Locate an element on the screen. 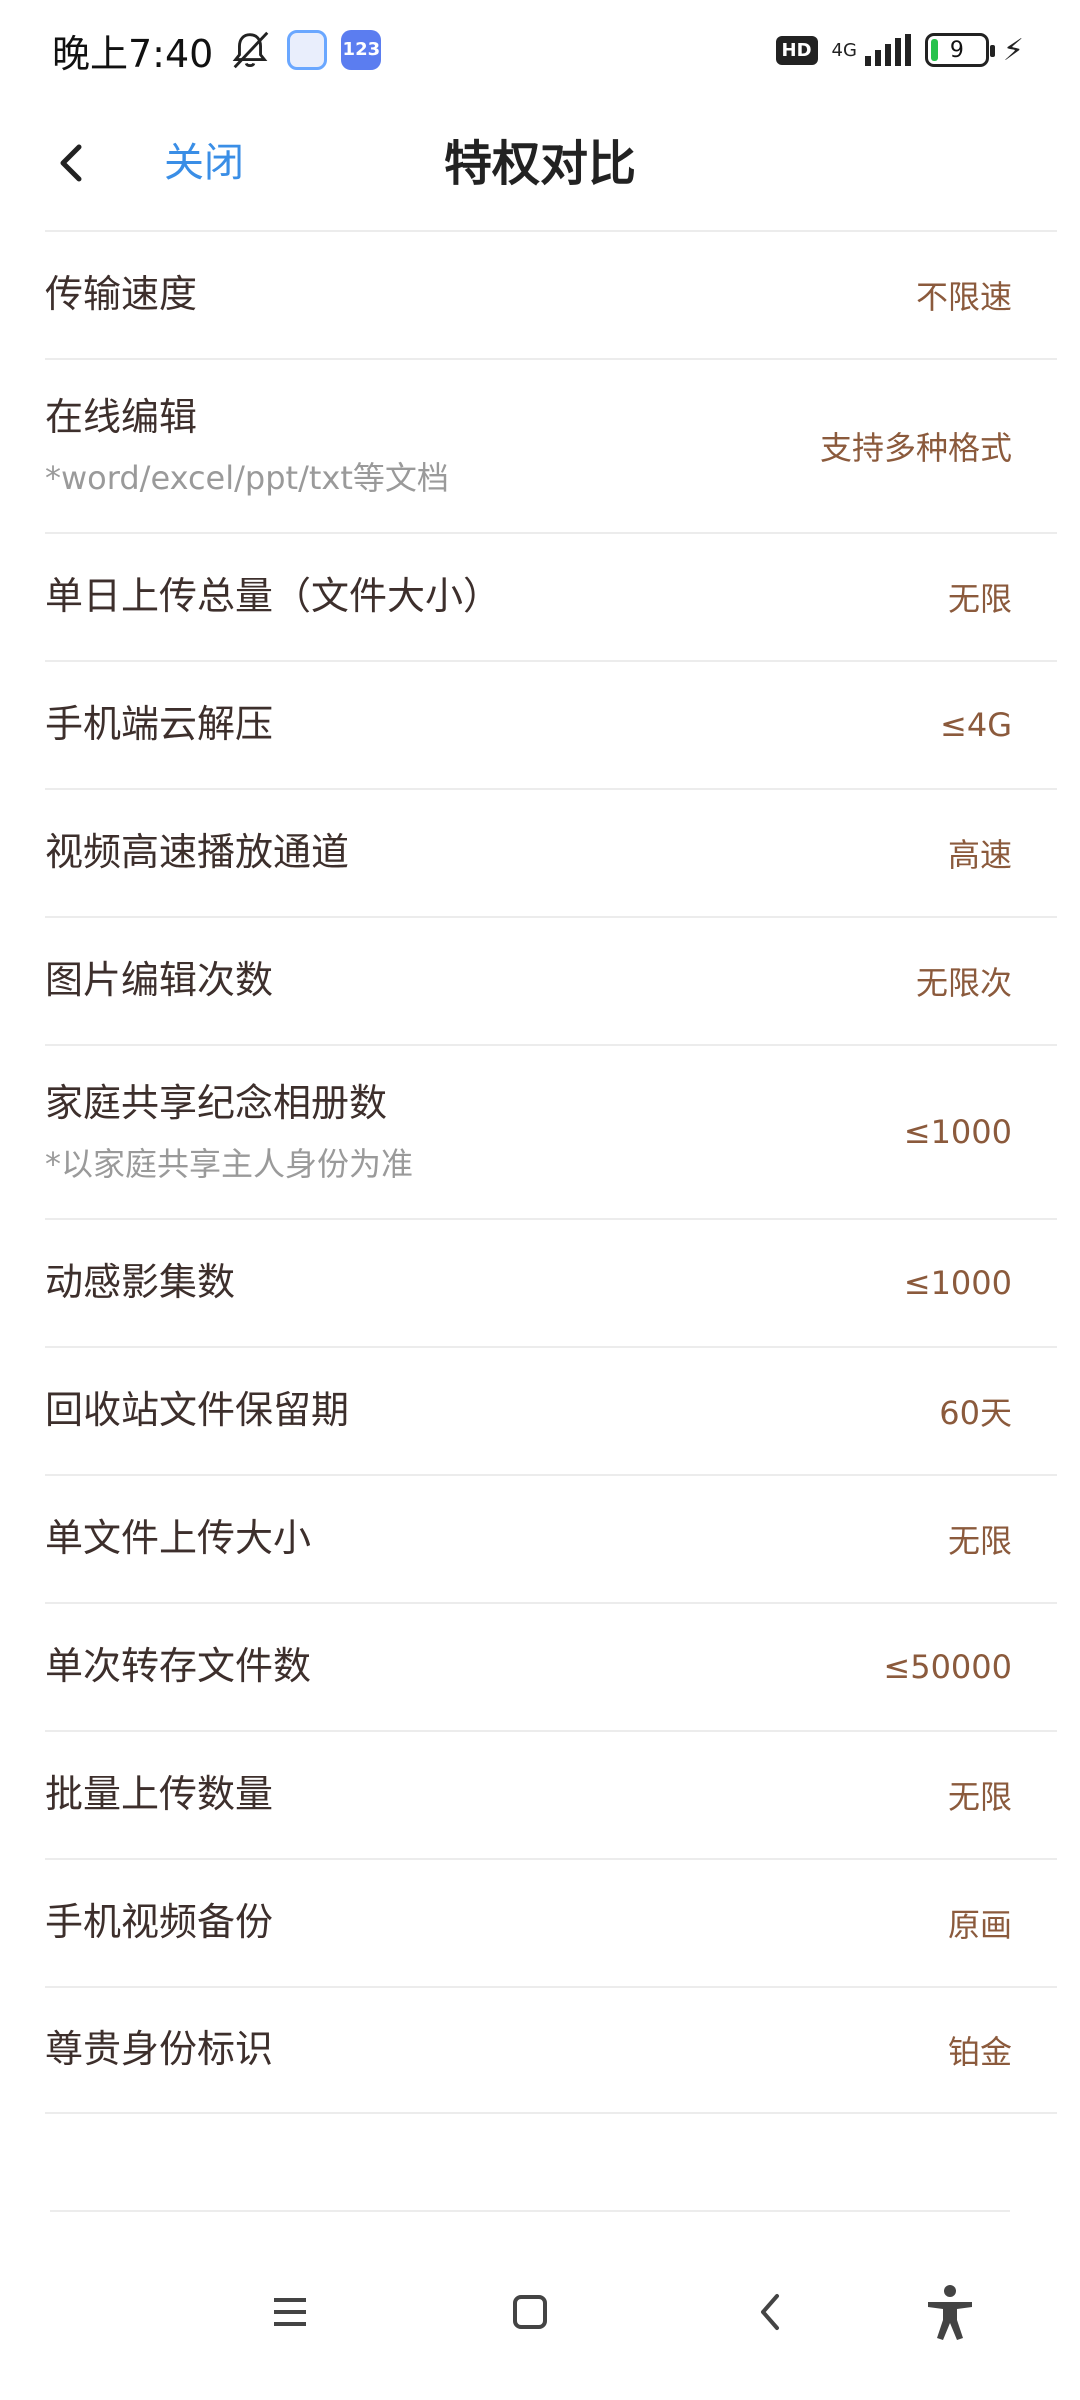 This screenshot has width=1080, height=2400. list-item-left: 回收站文件保留期 is located at coordinates (197, 1410).